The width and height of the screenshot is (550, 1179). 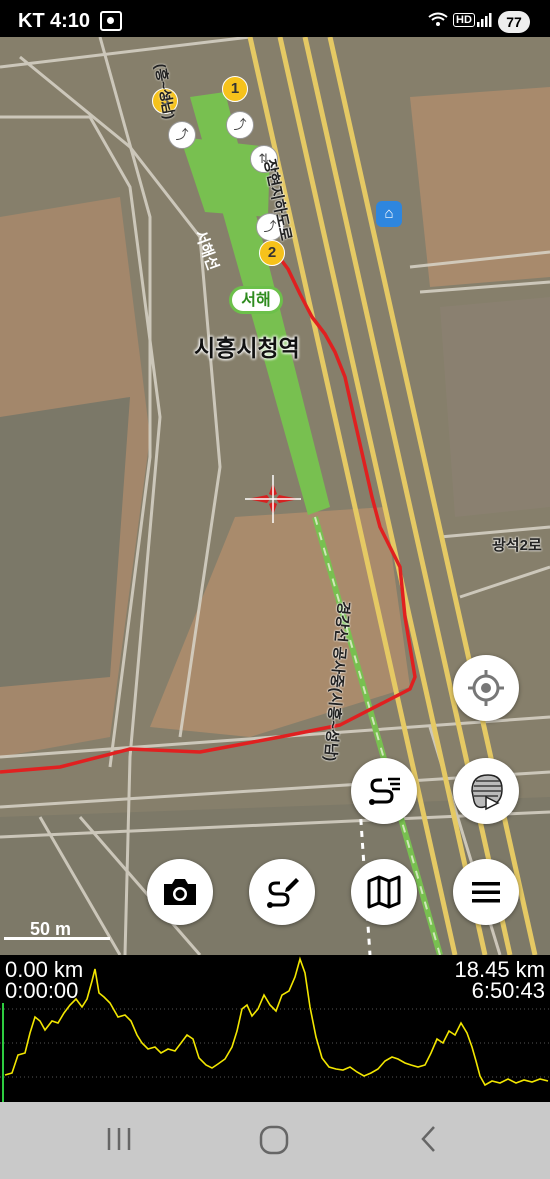 I want to click on network-badge: HD, so click(x=464, y=20).